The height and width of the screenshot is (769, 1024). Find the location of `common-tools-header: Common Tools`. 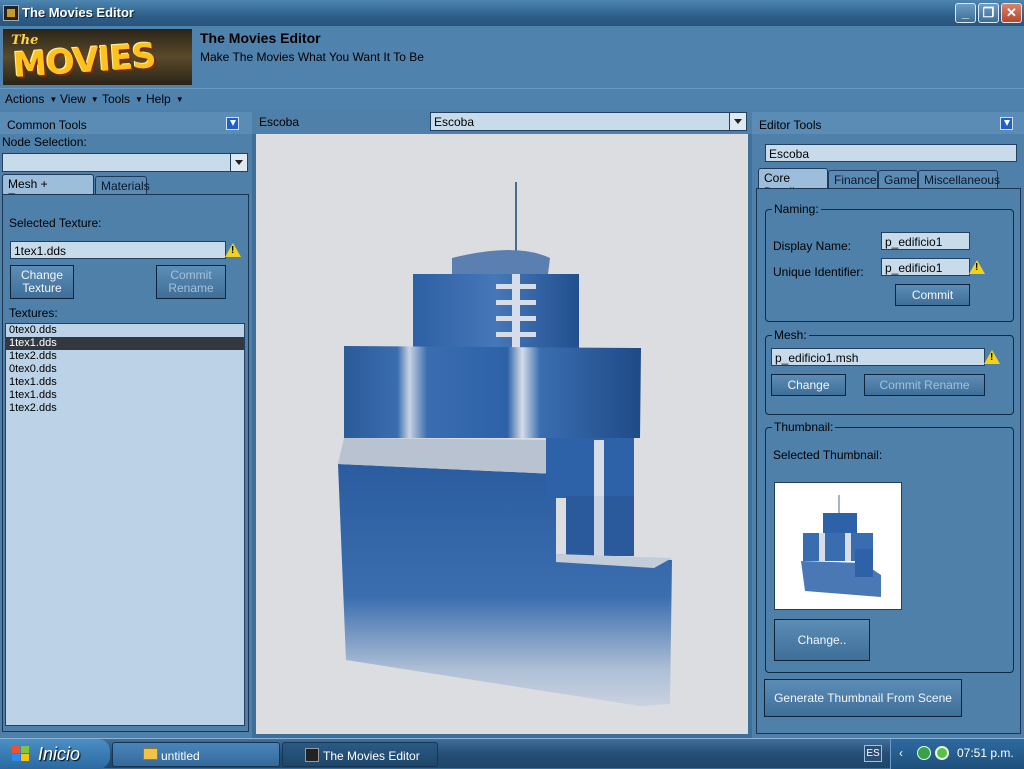

common-tools-header: Common Tools is located at coordinates (126, 123).